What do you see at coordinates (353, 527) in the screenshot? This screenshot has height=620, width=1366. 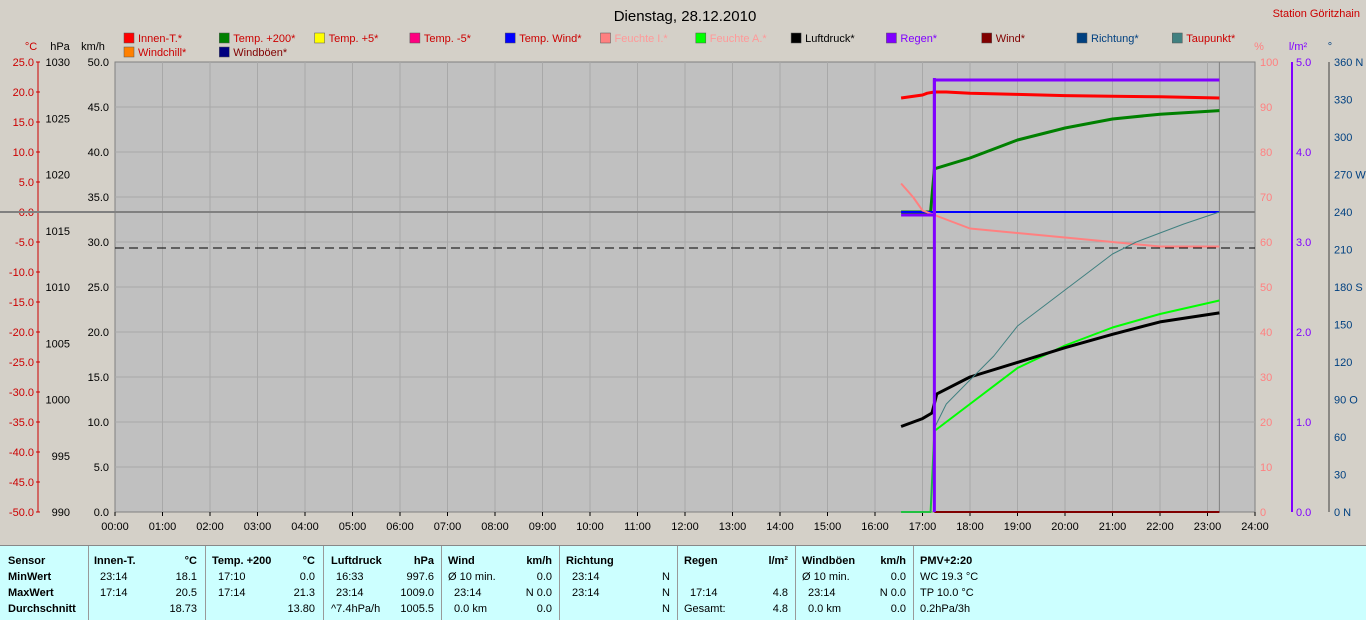 I see `x-tick-label: 05:00` at bounding box center [353, 527].